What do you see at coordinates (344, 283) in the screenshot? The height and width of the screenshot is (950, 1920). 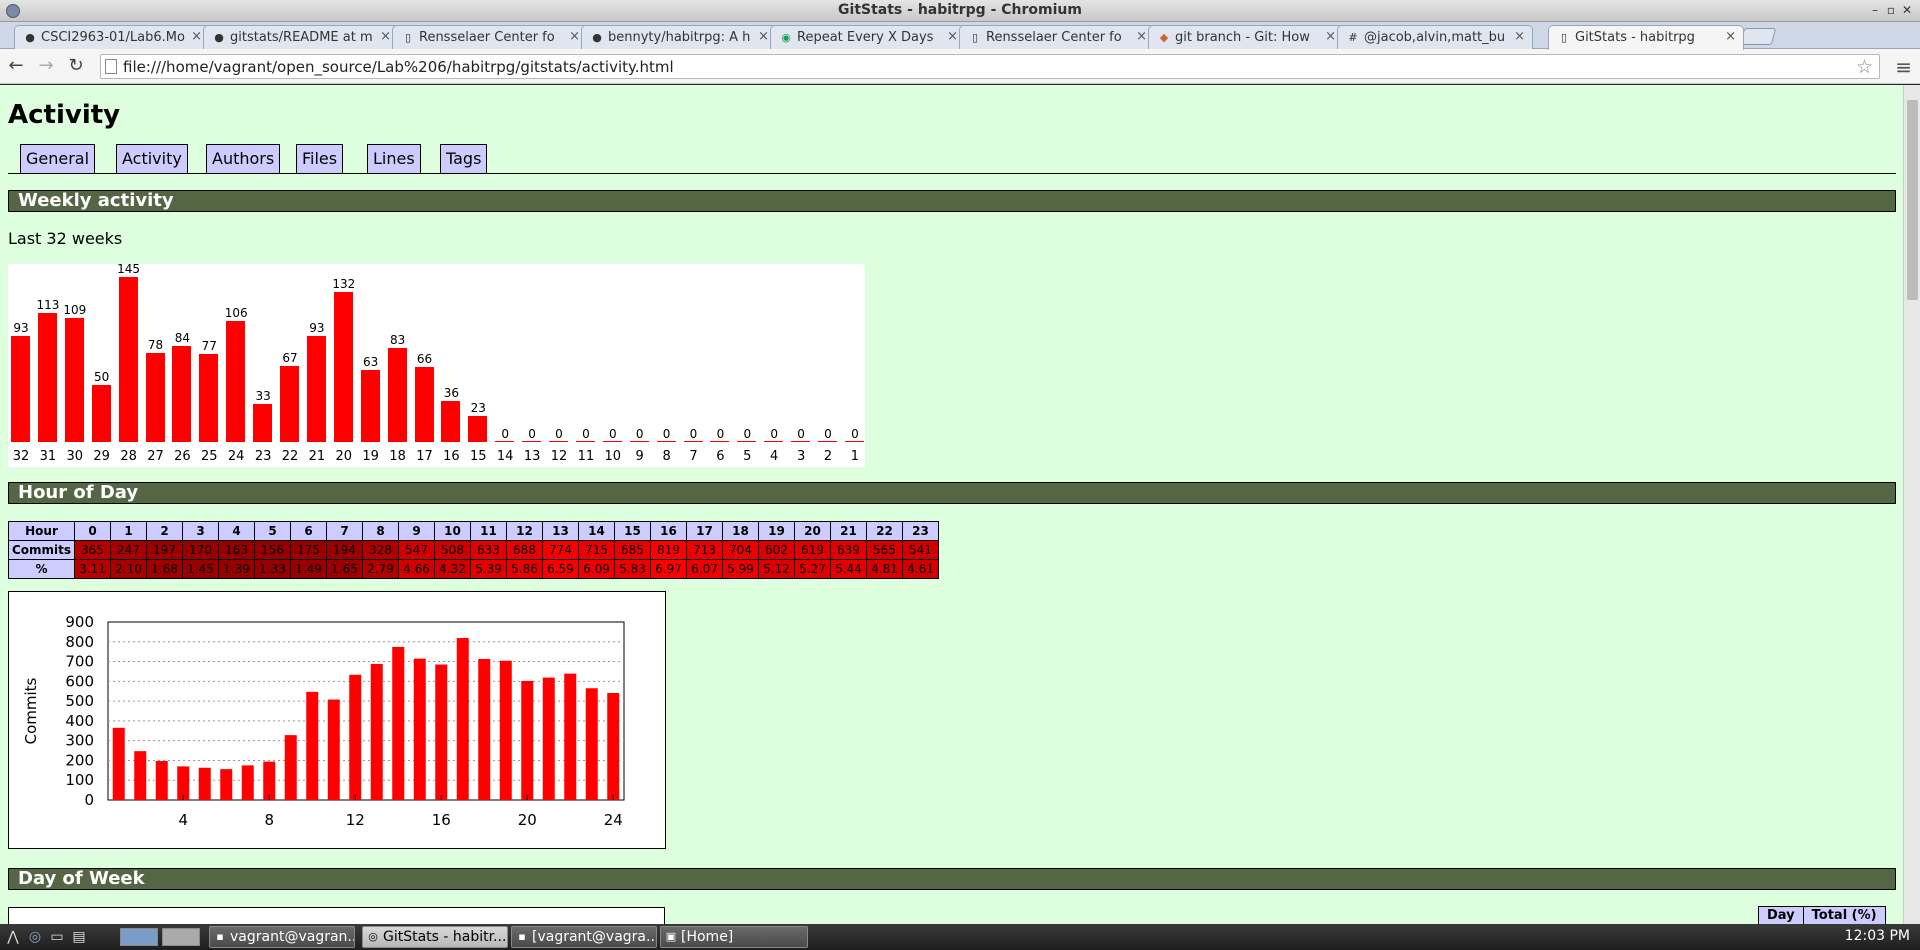 I see `weekly-value-label: 132` at bounding box center [344, 283].